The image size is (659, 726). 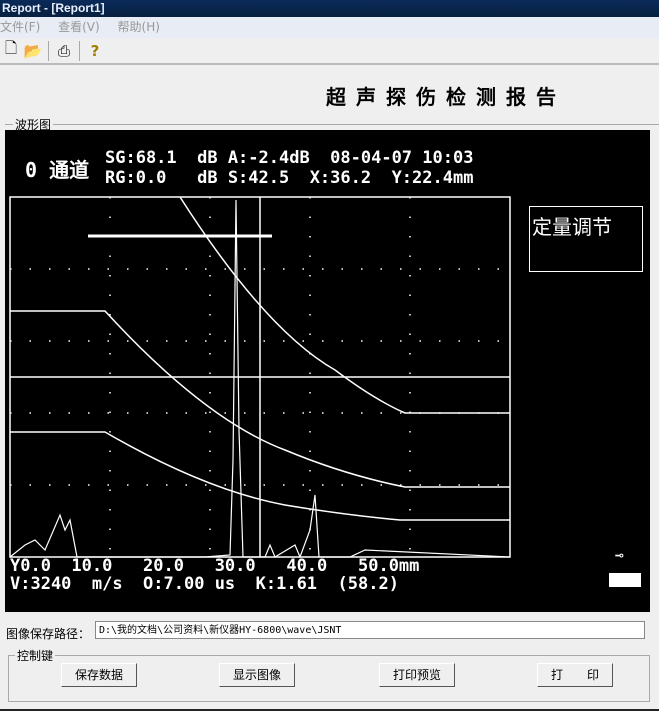 I want to click on window-title: Report - [Report1], so click(x=53, y=8).